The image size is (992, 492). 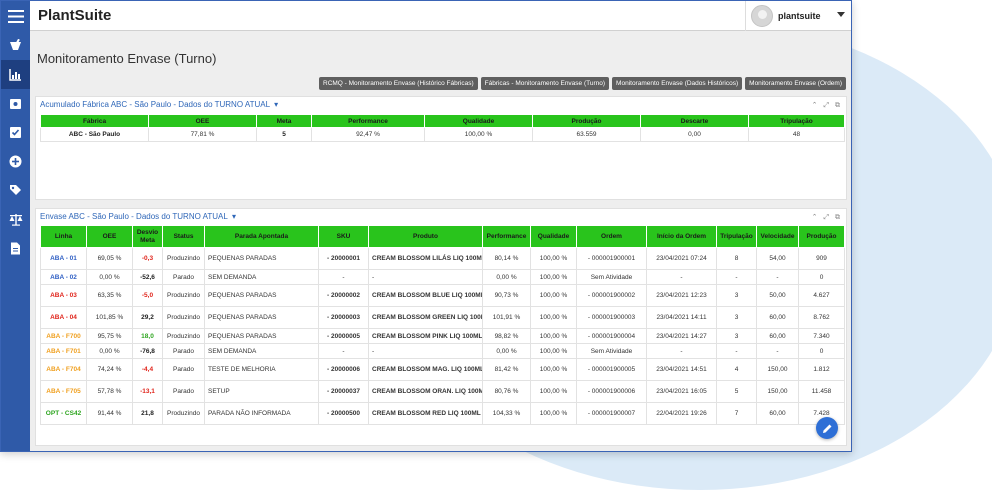 What do you see at coordinates (506, 336) in the screenshot?
I see `cell-perf: 98,82 %` at bounding box center [506, 336].